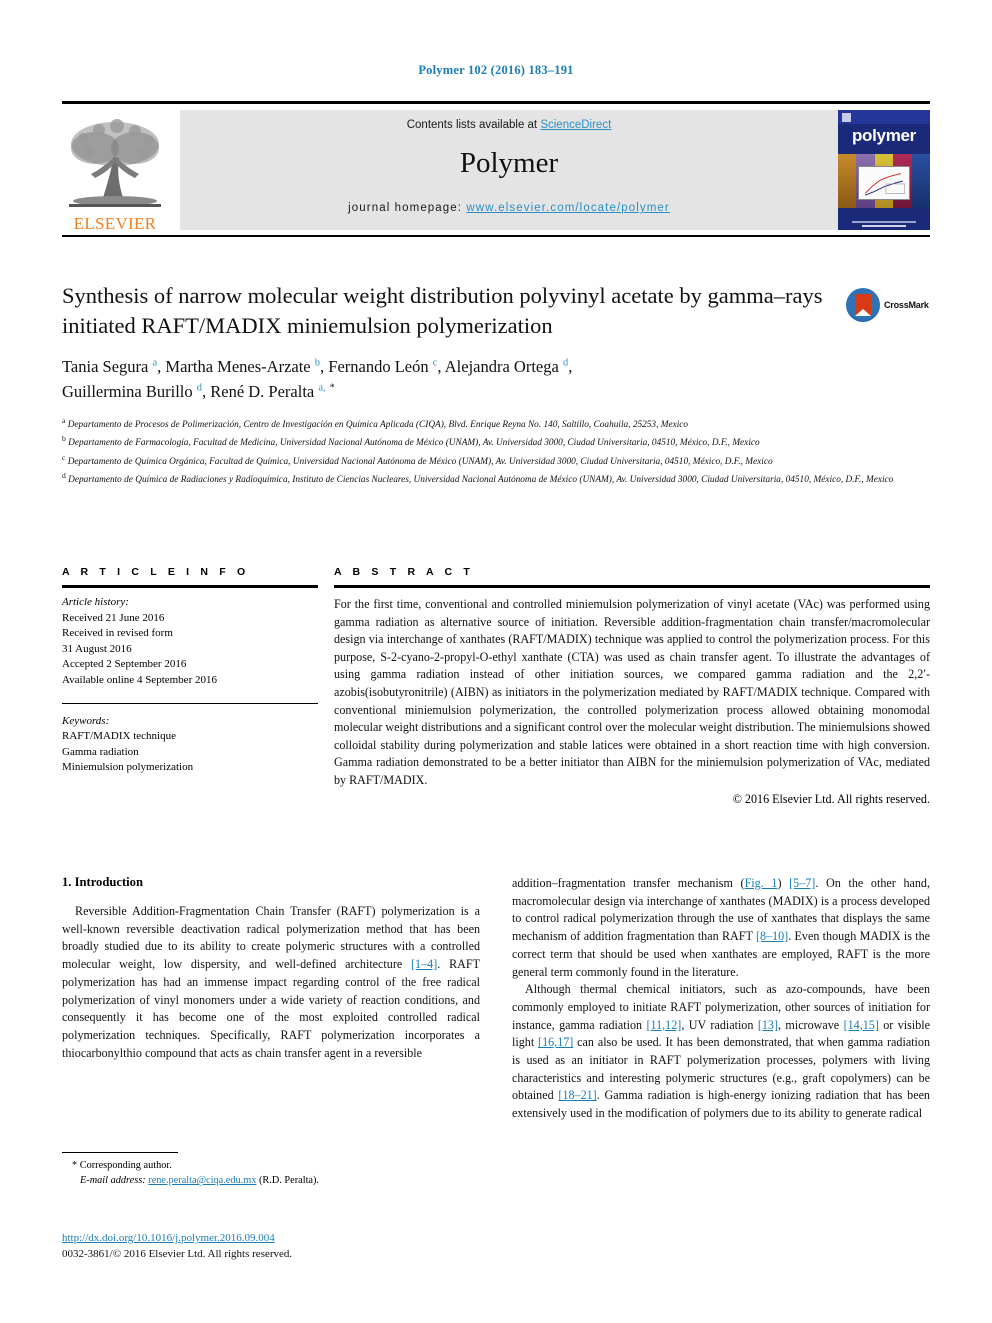  What do you see at coordinates (95, 602) in the screenshot?
I see `article-history-label: Article history:` at bounding box center [95, 602].